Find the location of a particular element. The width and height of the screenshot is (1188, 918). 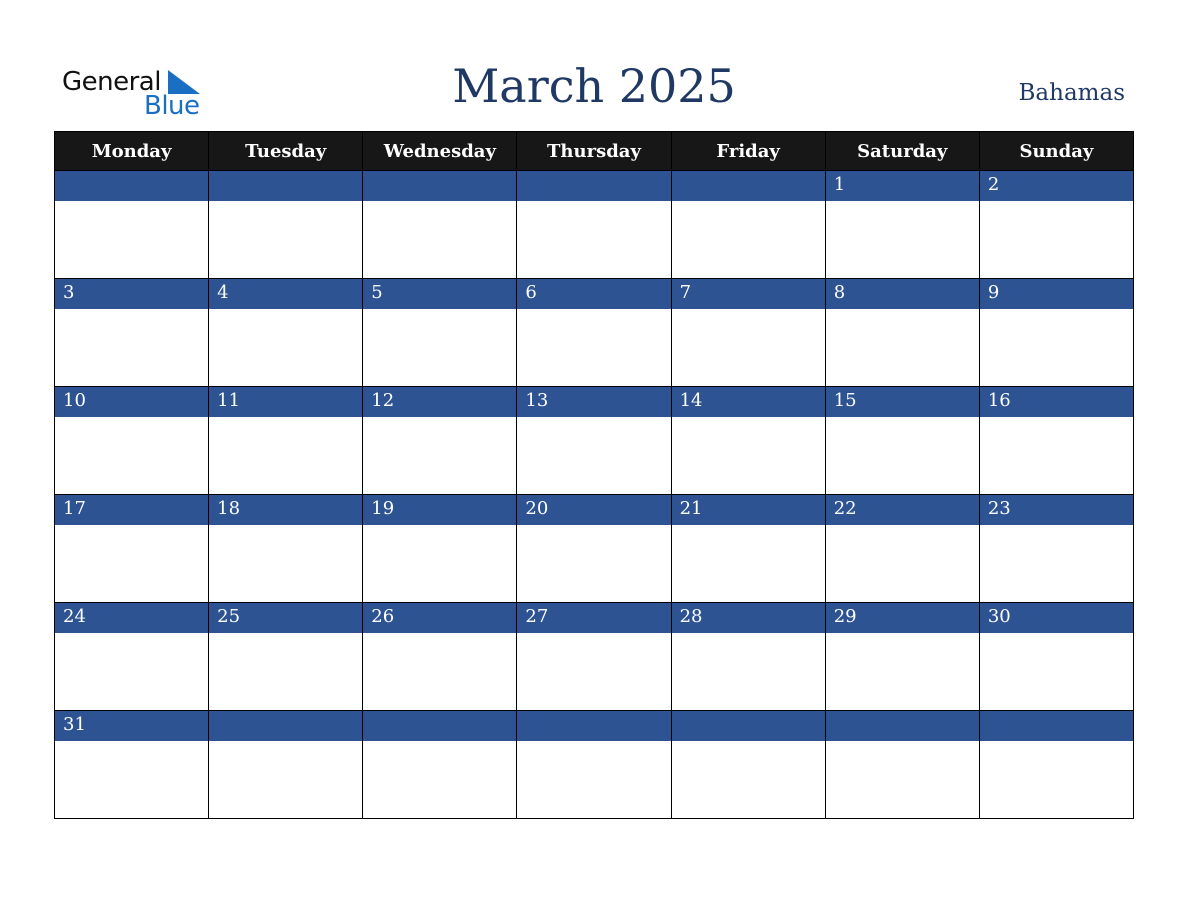

day-number: 20 is located at coordinates (594, 510).